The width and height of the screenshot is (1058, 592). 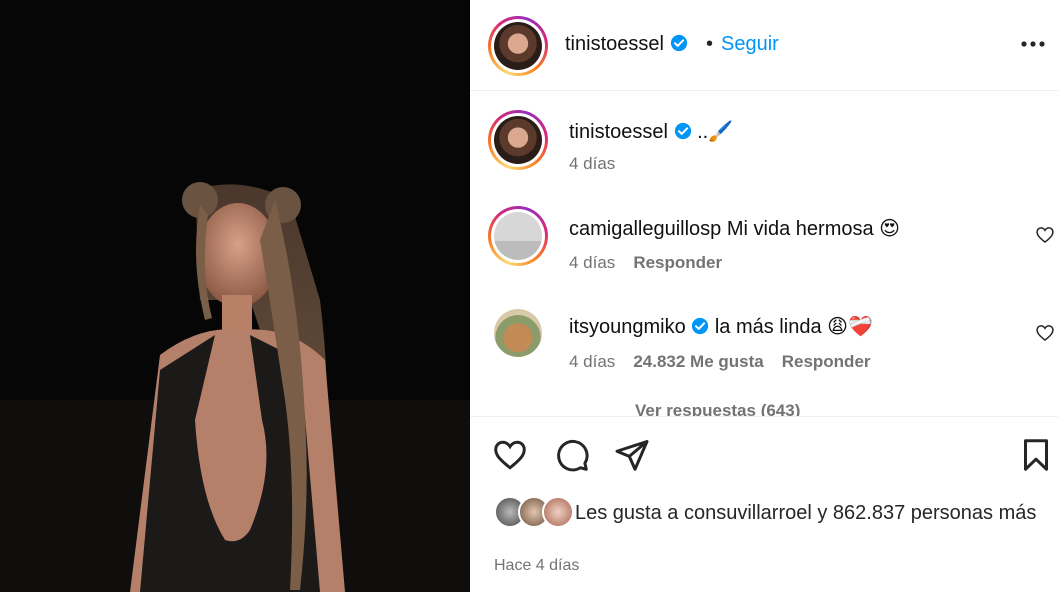 I want to click on comment-text: la más linda 😩❤️‍🩹, so click(x=793, y=327).